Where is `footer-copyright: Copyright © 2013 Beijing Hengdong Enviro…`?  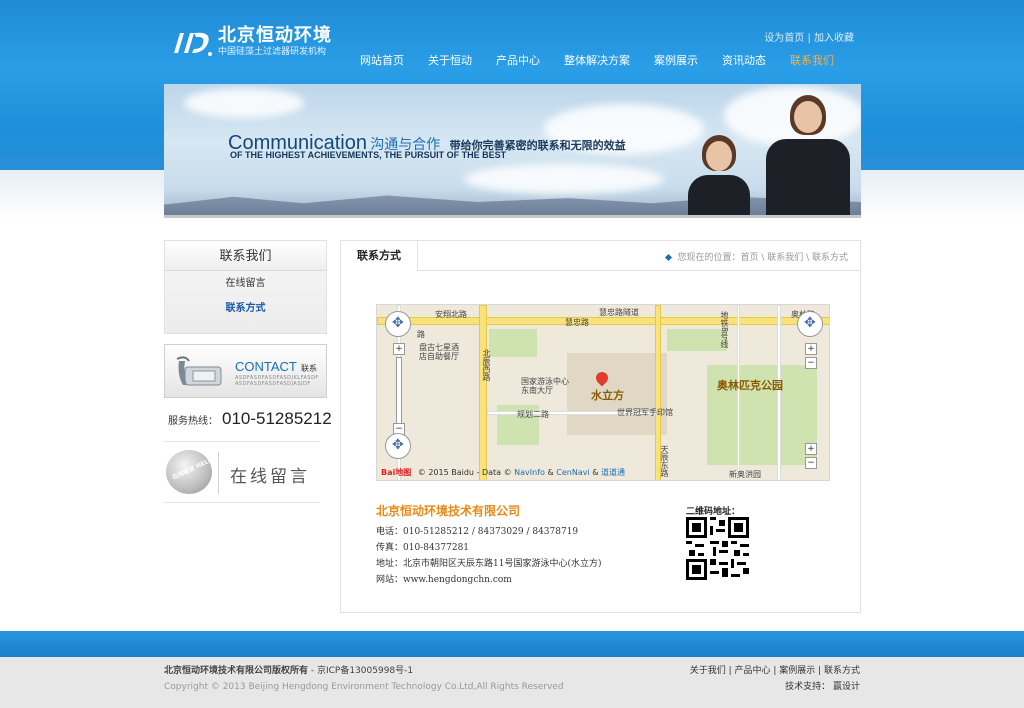 footer-copyright: Copyright © 2013 Beijing Hengdong Enviro… is located at coordinates (364, 687).